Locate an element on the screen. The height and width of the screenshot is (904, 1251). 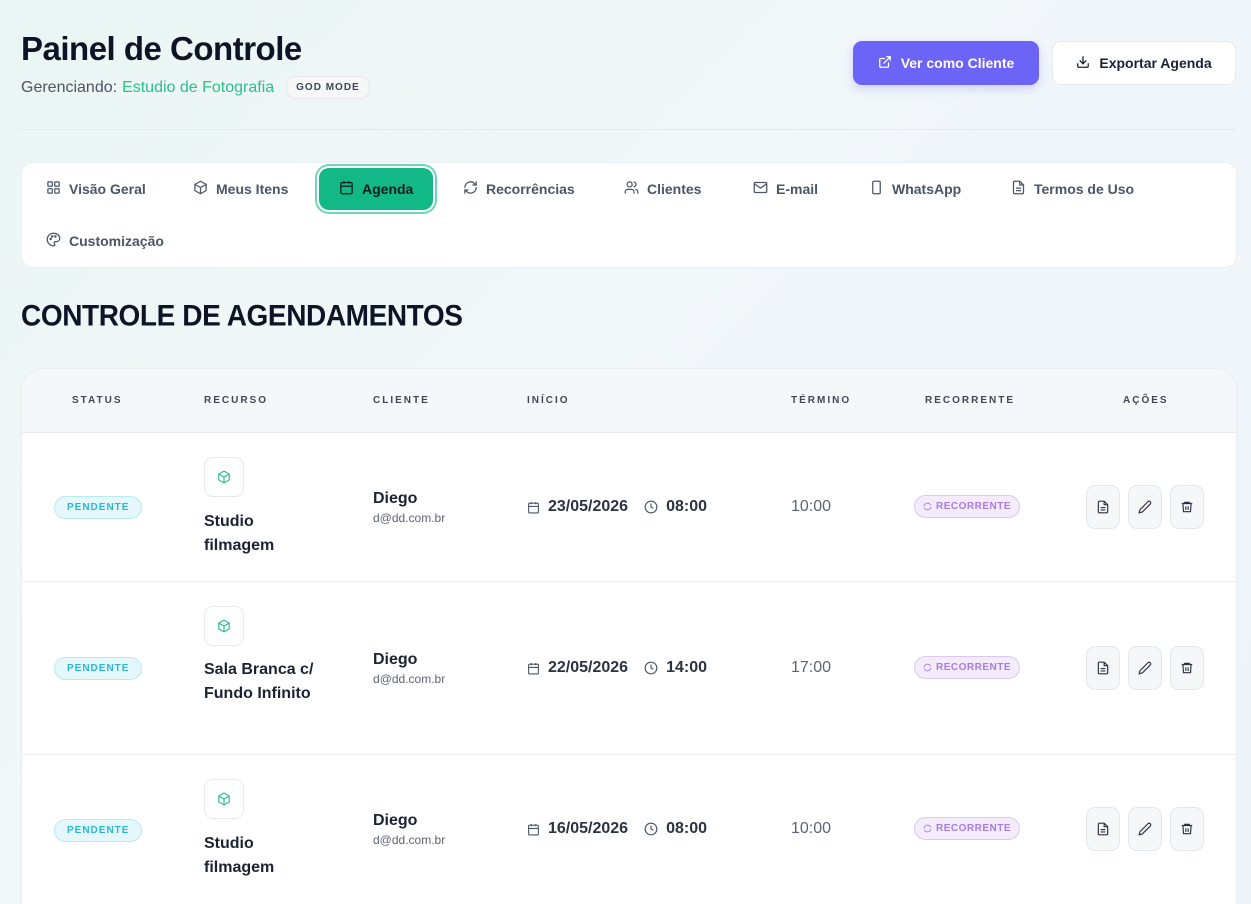
tab-customization: Customização is located at coordinates (105, 241).